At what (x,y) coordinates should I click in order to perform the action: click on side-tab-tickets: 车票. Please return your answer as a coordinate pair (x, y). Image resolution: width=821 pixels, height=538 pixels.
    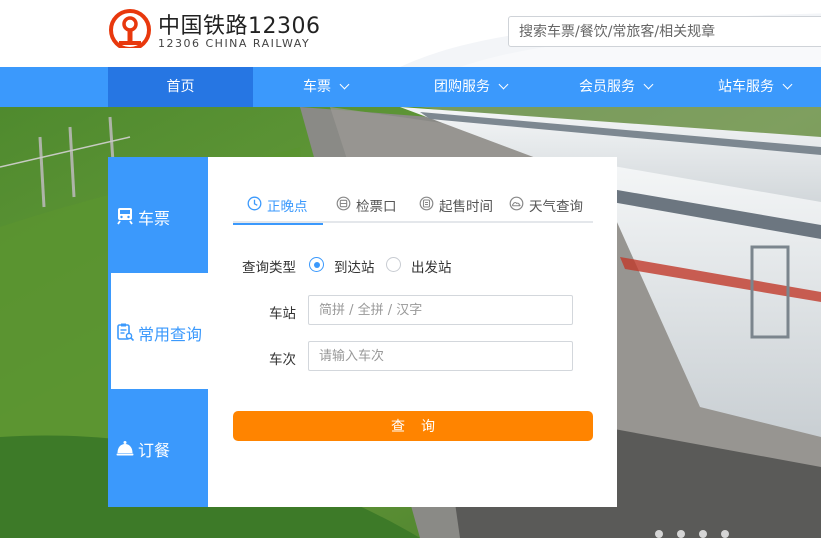
    Looking at the image, I should click on (158, 215).